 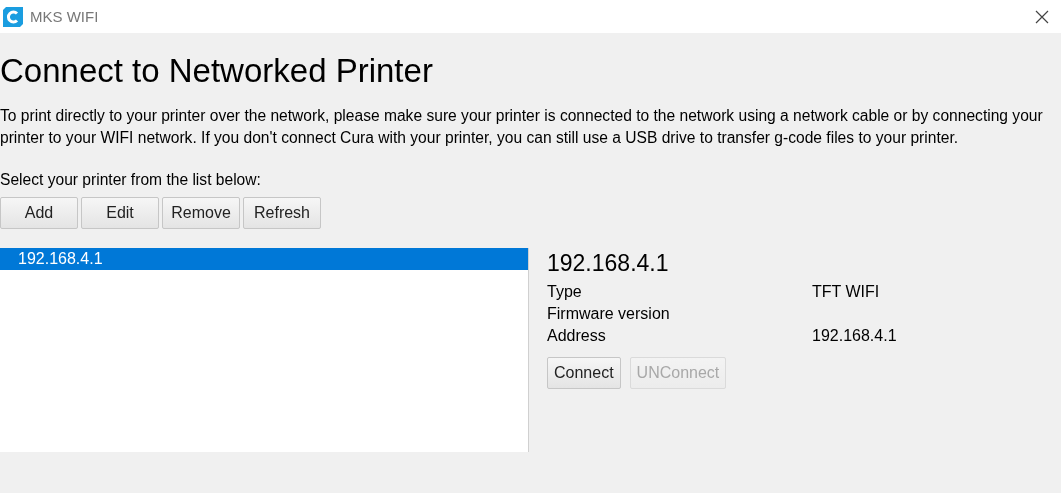 I want to click on toolbar-button: Edit, so click(x=120, y=213).